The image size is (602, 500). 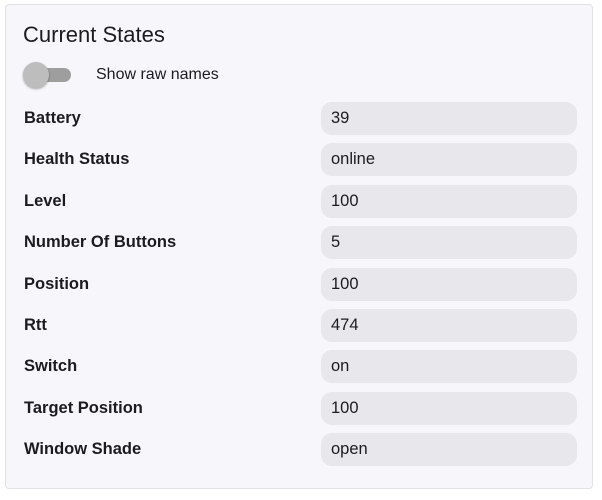 I want to click on state-name: Level, so click(x=45, y=200).